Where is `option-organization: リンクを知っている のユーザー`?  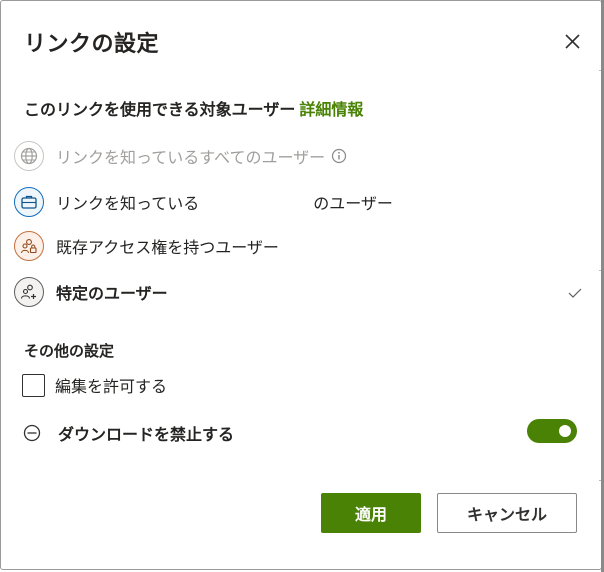
option-organization: リンクを知っている のユーザー is located at coordinates (203, 202).